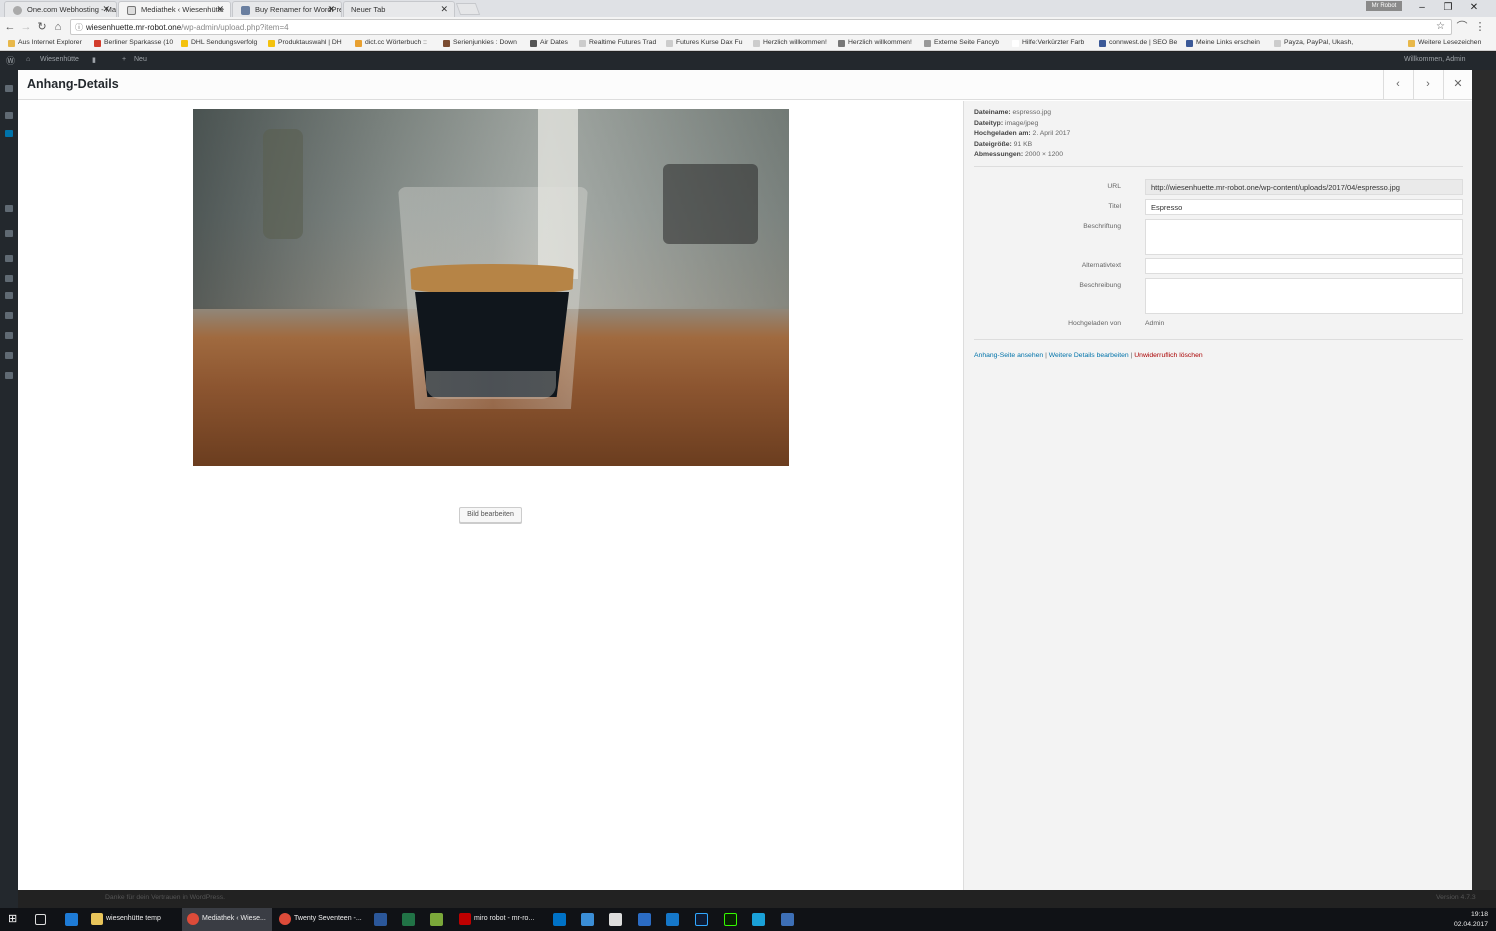 Image resolution: width=1496 pixels, height=931 pixels. What do you see at coordinates (399, 9) in the screenshot?
I see `browser-tab: Neuer Tab ✕` at bounding box center [399, 9].